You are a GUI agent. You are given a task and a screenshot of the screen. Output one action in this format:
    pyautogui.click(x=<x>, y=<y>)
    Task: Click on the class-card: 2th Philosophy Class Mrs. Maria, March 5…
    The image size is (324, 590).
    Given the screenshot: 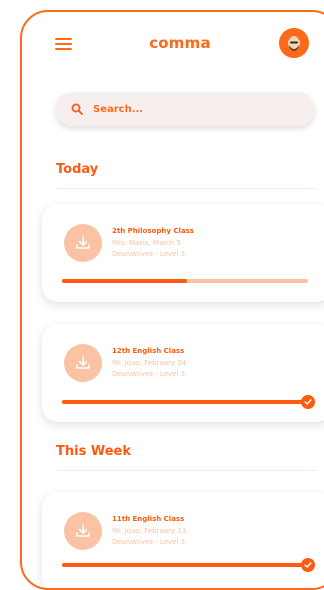 What is the action you would take?
    pyautogui.click(x=183, y=253)
    